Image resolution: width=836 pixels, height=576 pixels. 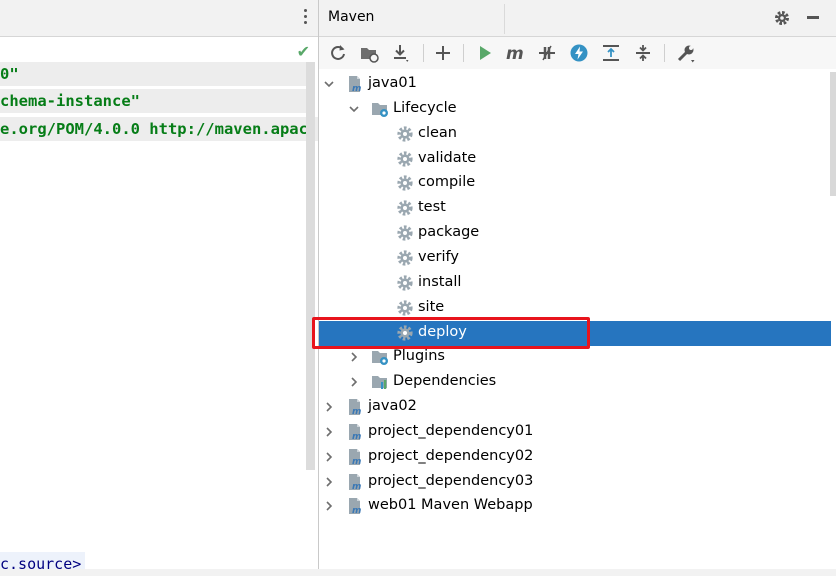 What do you see at coordinates (351, 17) in the screenshot?
I see `maven-title: Maven` at bounding box center [351, 17].